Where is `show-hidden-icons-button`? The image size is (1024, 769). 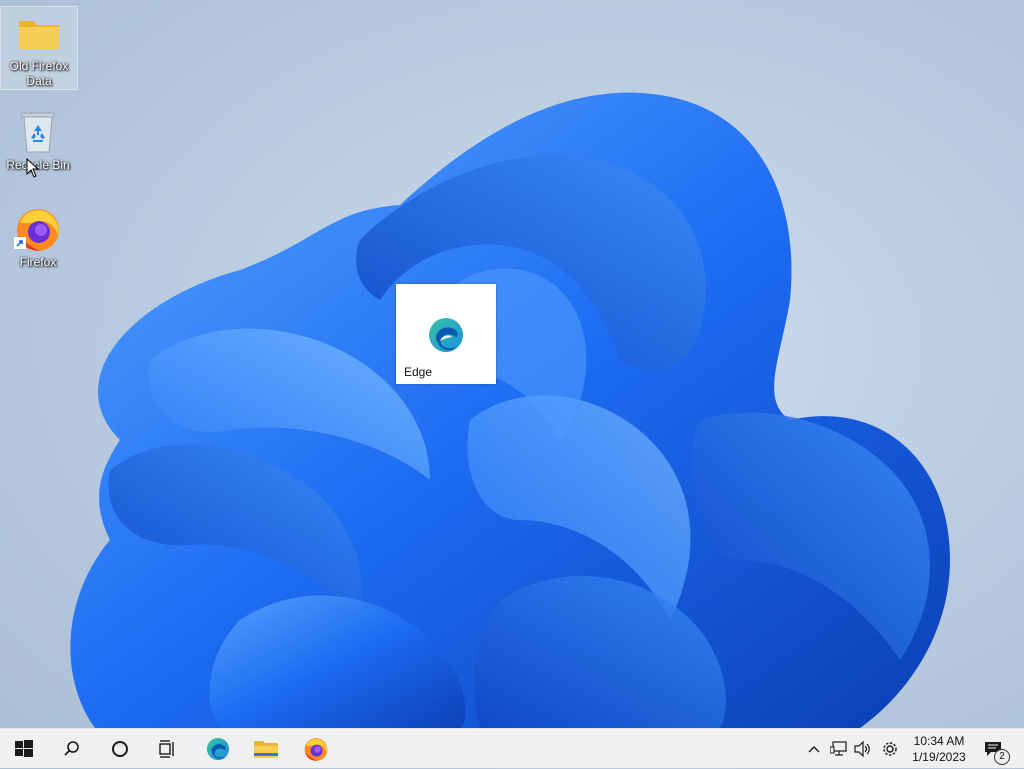
show-hidden-icons-button is located at coordinates (814, 749).